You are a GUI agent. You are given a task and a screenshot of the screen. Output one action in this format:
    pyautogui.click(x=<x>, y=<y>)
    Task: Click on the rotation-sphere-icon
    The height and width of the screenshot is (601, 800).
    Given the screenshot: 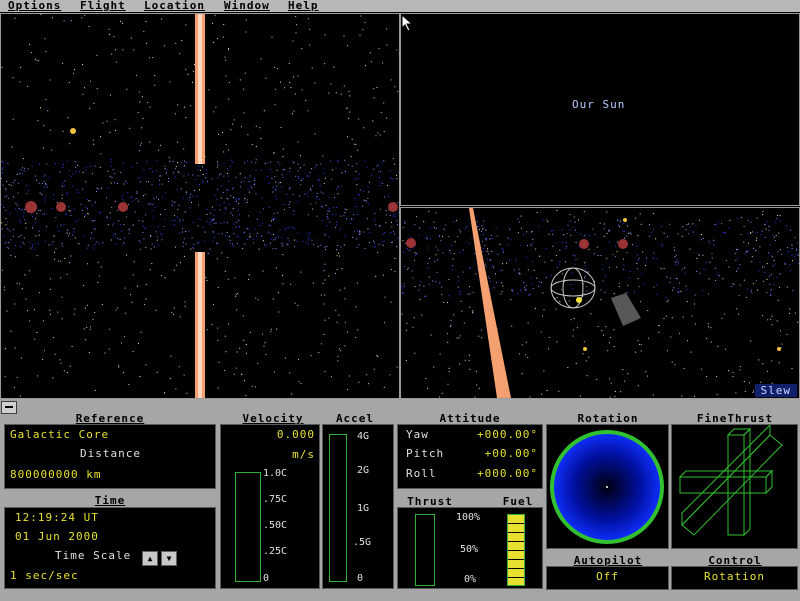 What is the action you would take?
    pyautogui.click(x=607, y=486)
    